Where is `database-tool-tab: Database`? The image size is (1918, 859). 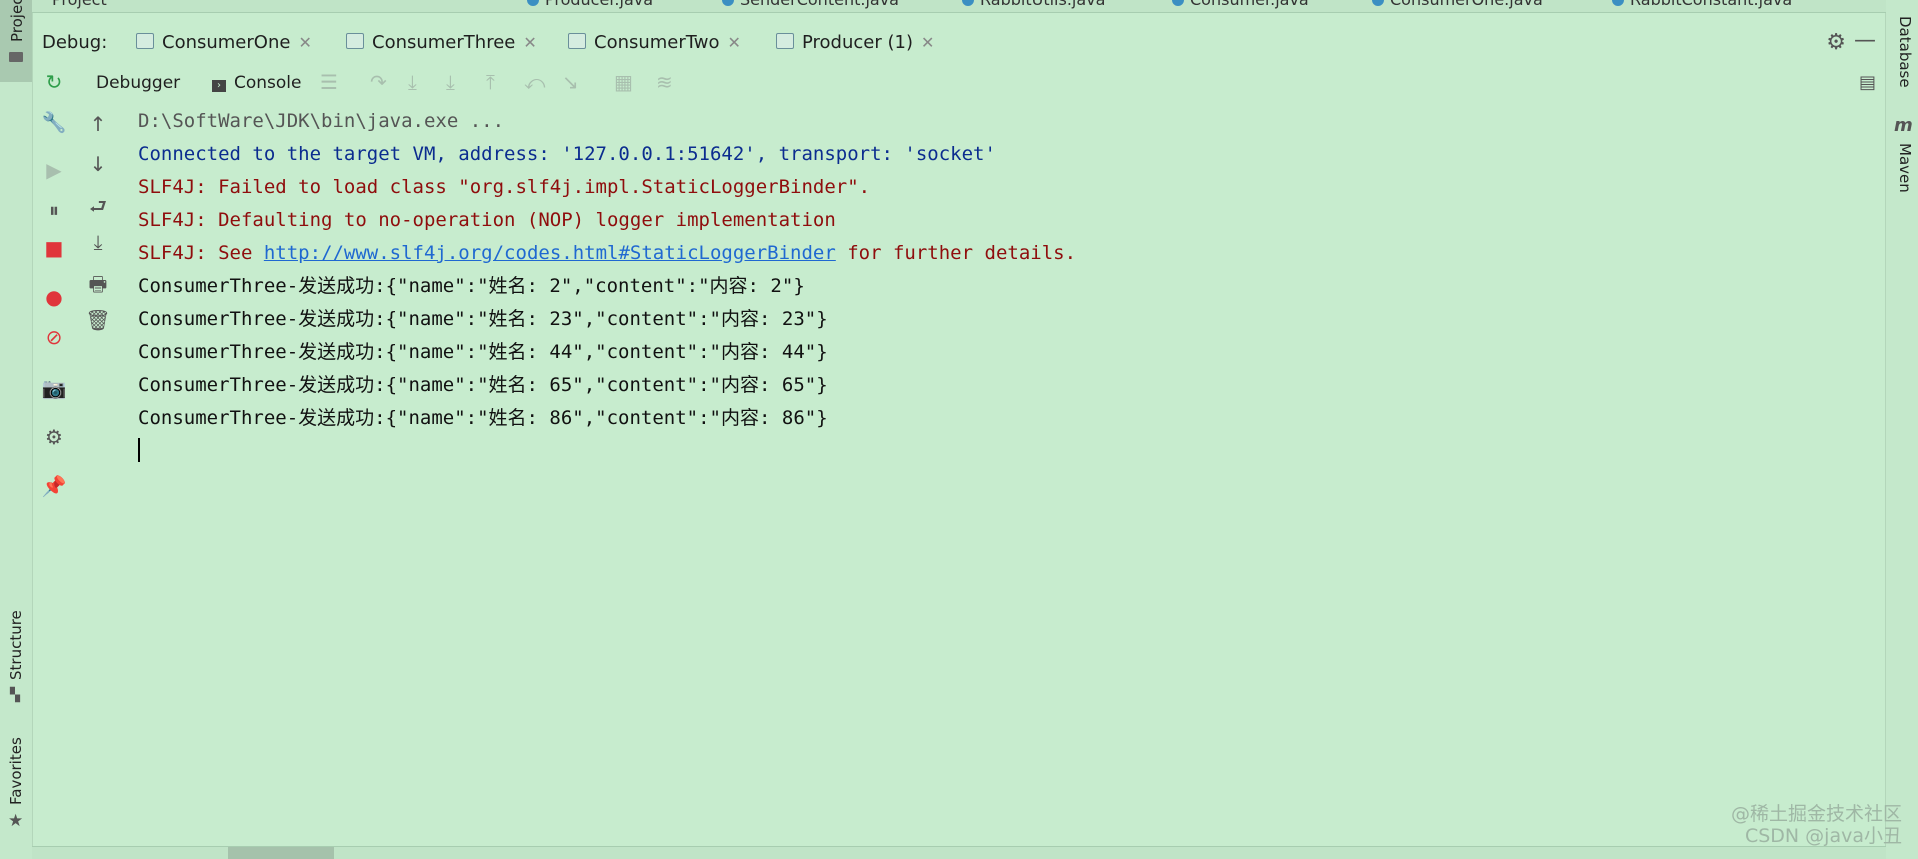 database-tool-tab: Database is located at coordinates (1902, 50).